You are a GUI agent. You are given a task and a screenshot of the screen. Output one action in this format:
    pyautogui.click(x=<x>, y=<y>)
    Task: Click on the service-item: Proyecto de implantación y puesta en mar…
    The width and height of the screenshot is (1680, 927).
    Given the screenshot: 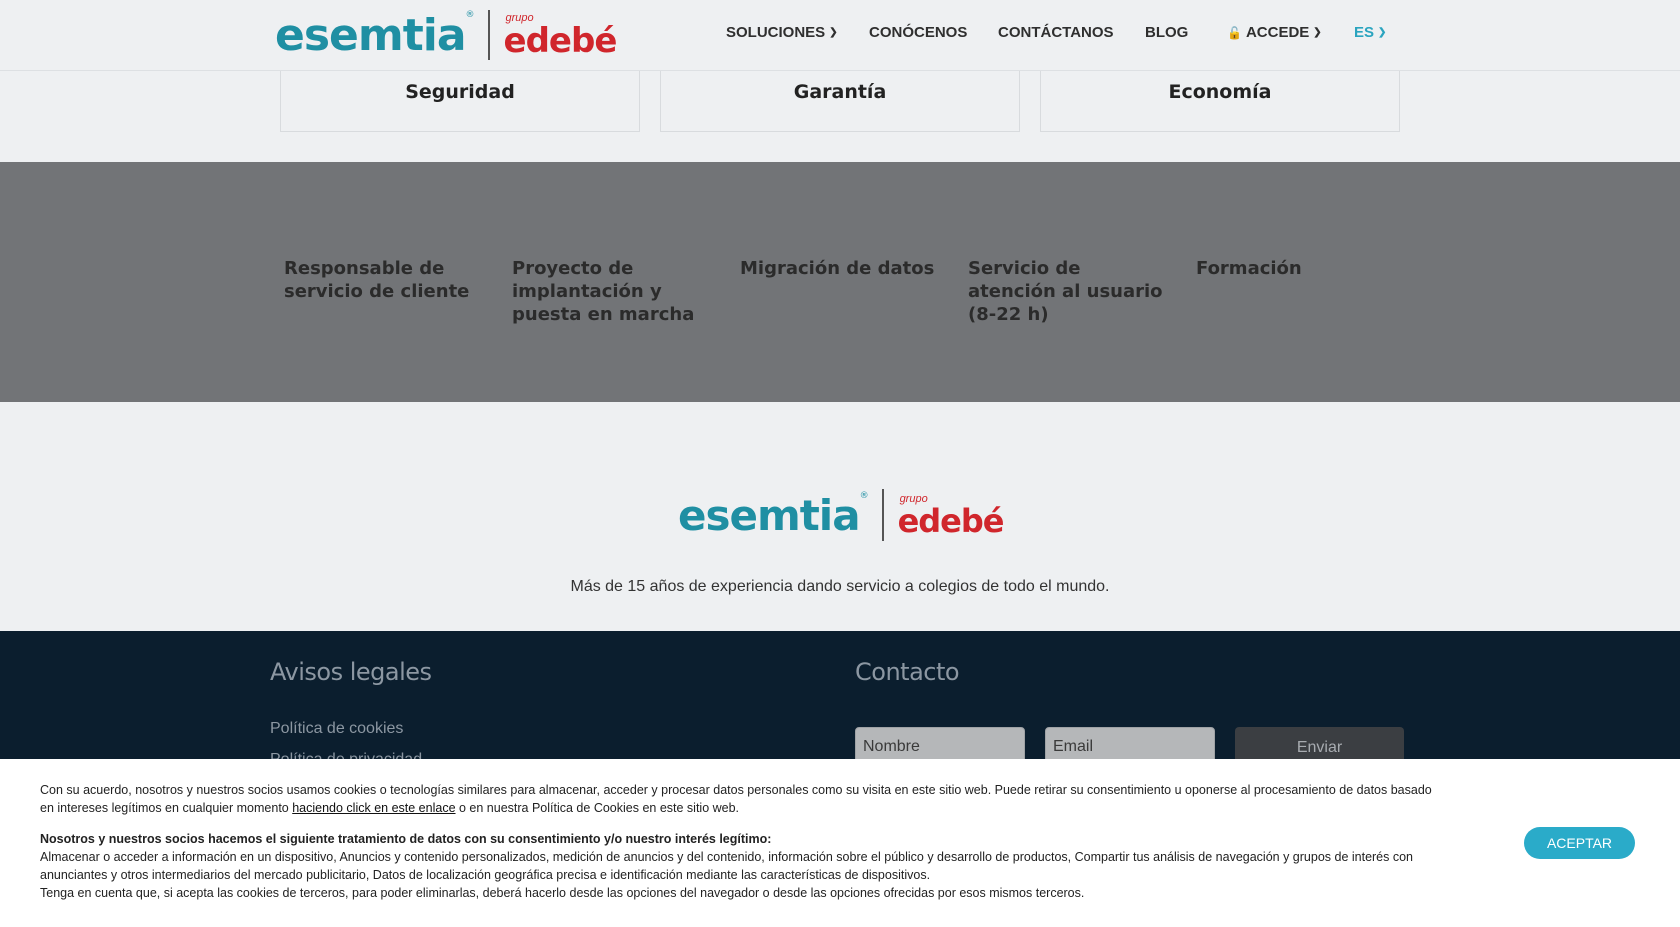 What is the action you would take?
    pyautogui.click(x=603, y=291)
    